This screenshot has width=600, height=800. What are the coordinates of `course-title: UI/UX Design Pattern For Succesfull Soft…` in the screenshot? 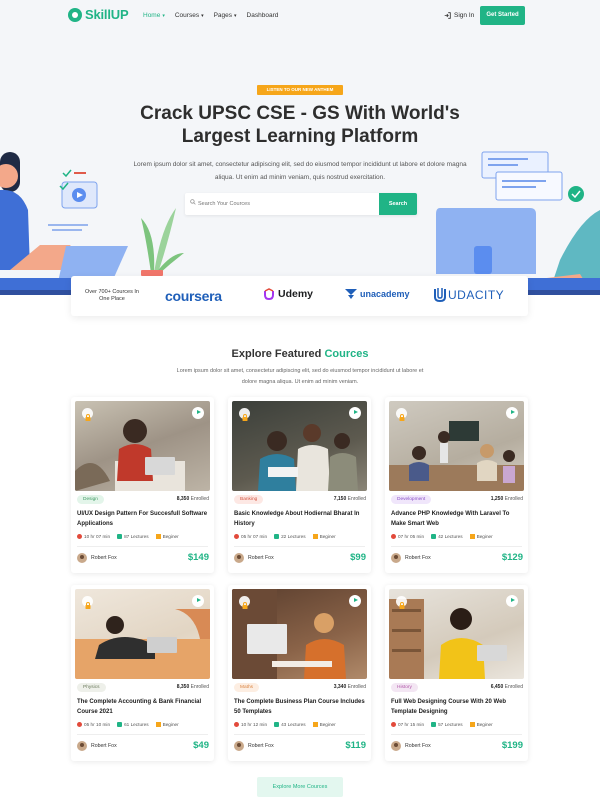 It's located at (143, 519).